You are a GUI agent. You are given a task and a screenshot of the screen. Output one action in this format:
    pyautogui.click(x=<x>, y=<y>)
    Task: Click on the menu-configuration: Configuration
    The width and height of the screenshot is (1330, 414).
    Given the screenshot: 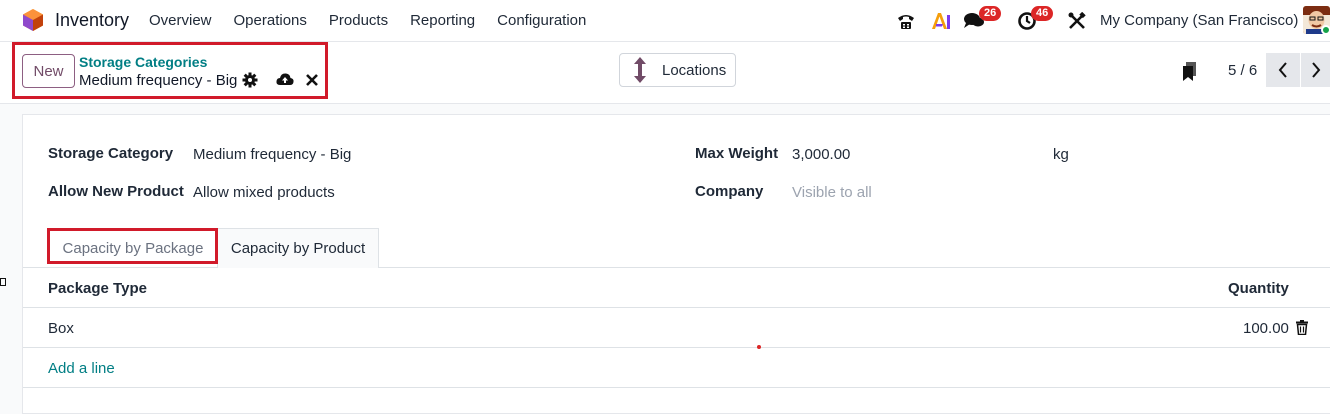 What is the action you would take?
    pyautogui.click(x=541, y=20)
    